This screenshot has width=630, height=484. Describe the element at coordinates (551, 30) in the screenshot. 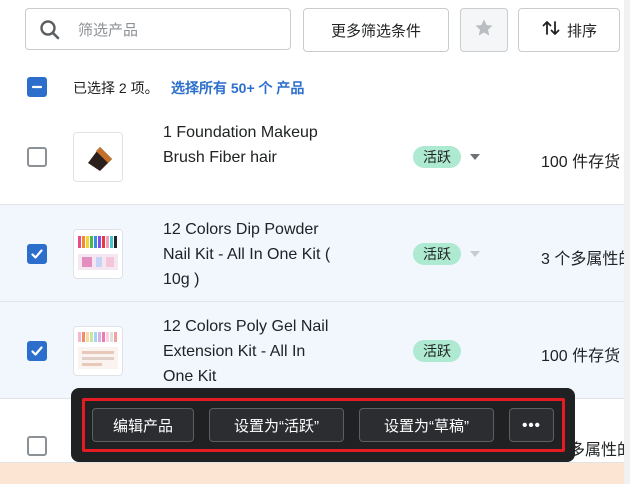

I see `sort-arrows-icon` at that location.